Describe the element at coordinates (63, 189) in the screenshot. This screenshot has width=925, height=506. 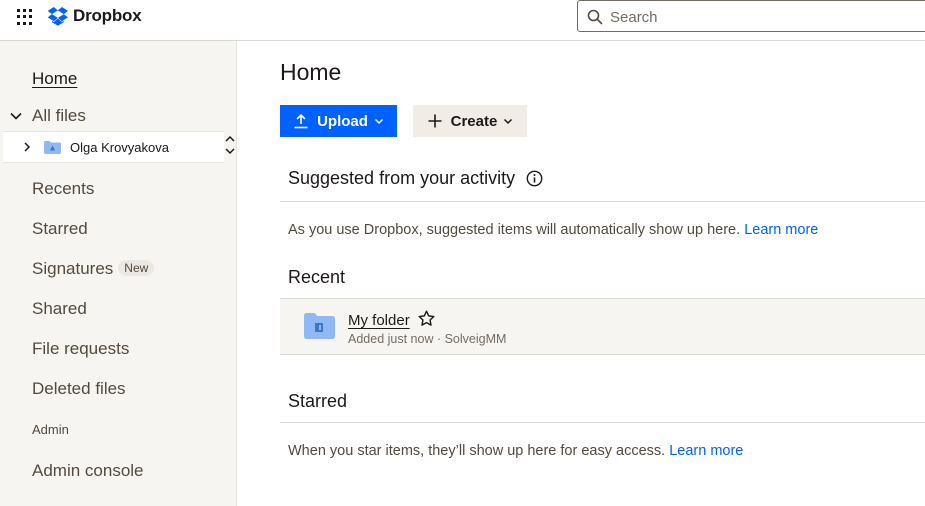
I see `sidebar-item-recents: Recents` at that location.